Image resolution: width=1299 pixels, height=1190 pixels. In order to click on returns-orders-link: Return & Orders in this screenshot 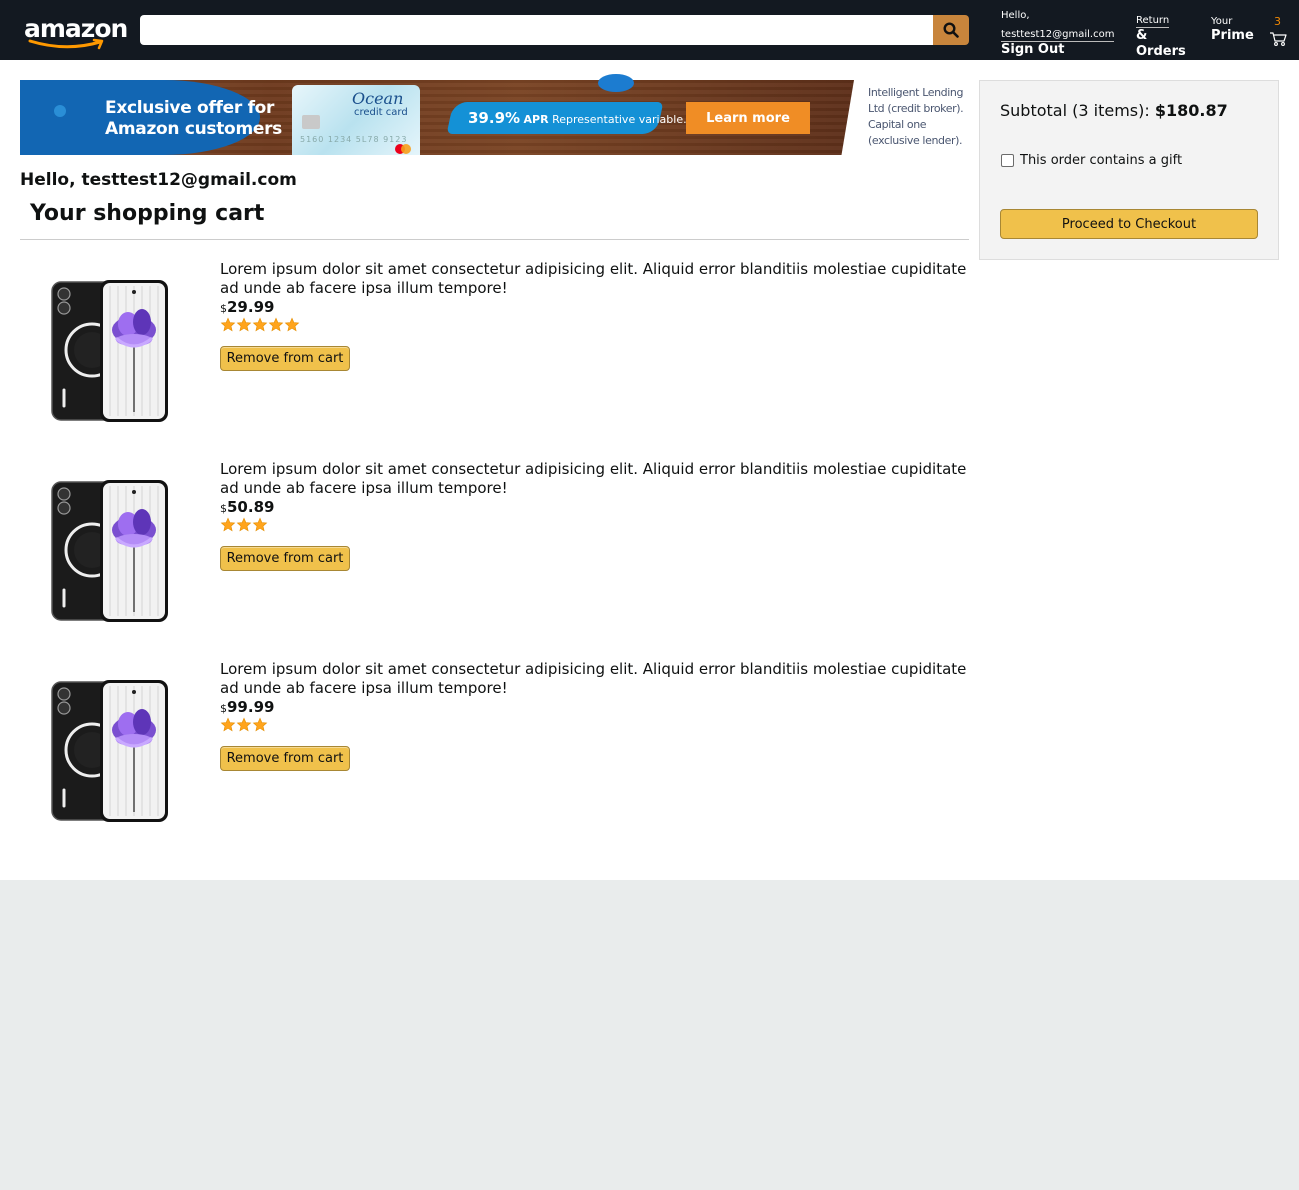, I will do `click(1161, 34)`.